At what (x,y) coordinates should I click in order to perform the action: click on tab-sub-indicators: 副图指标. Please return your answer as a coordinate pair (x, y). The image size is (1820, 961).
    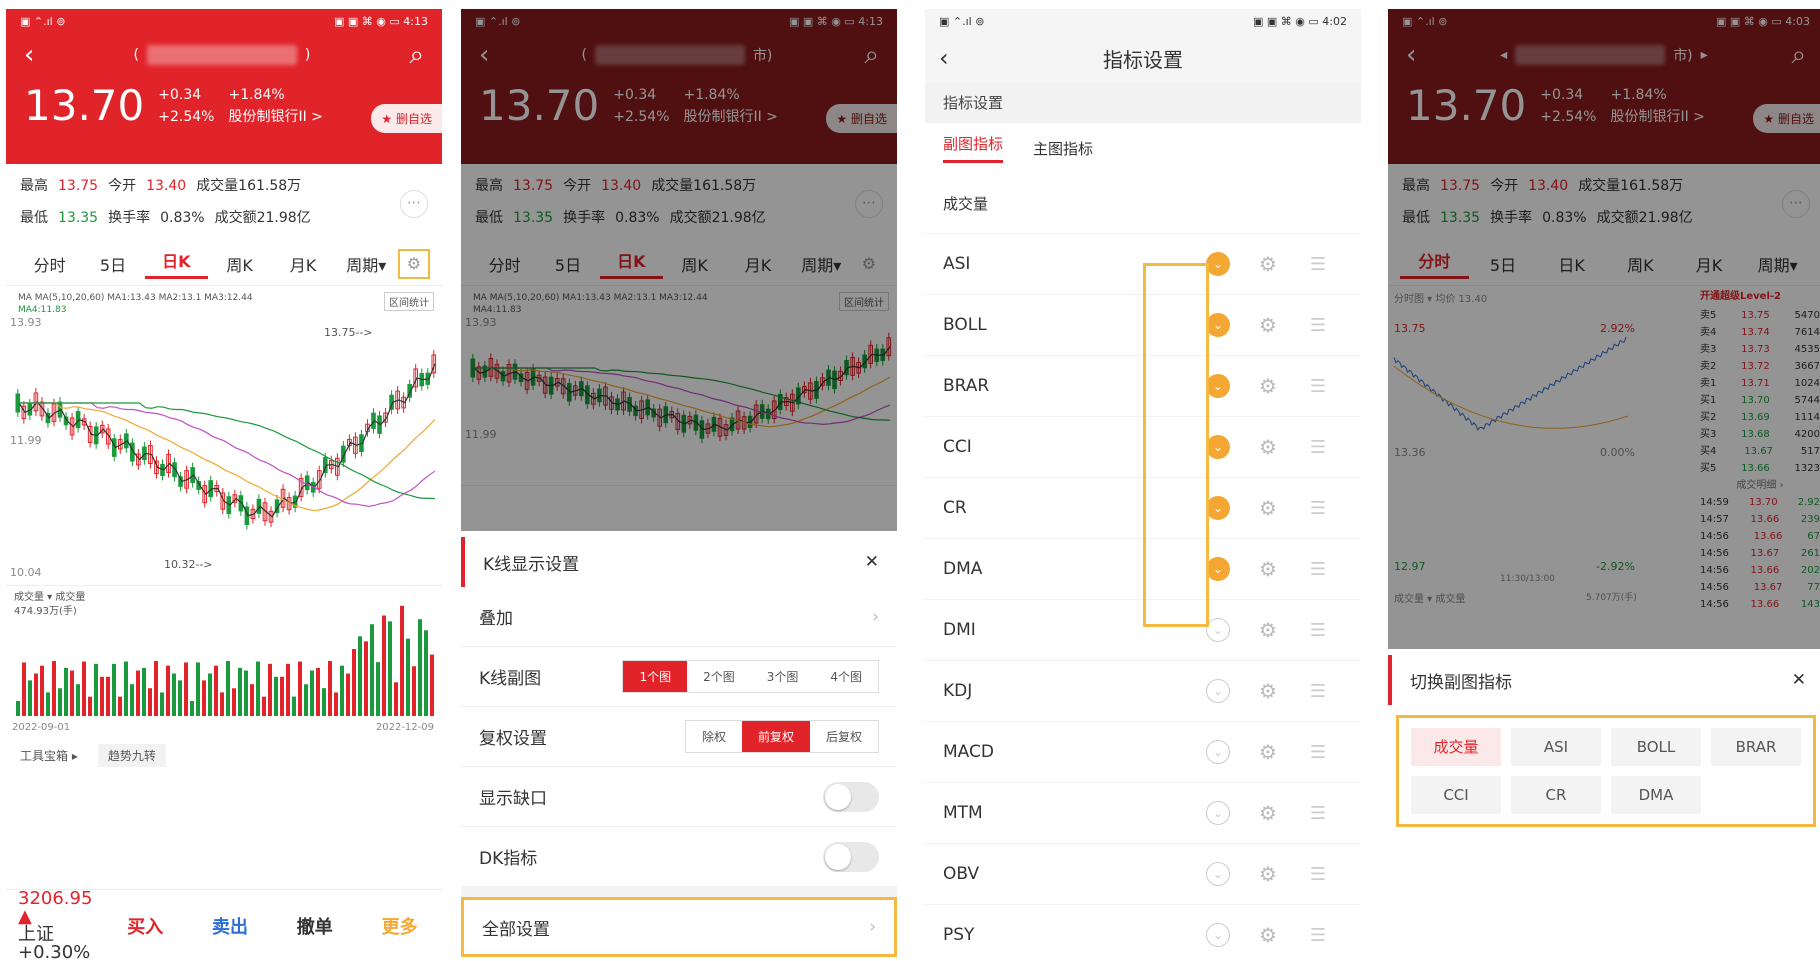
    Looking at the image, I should click on (973, 148).